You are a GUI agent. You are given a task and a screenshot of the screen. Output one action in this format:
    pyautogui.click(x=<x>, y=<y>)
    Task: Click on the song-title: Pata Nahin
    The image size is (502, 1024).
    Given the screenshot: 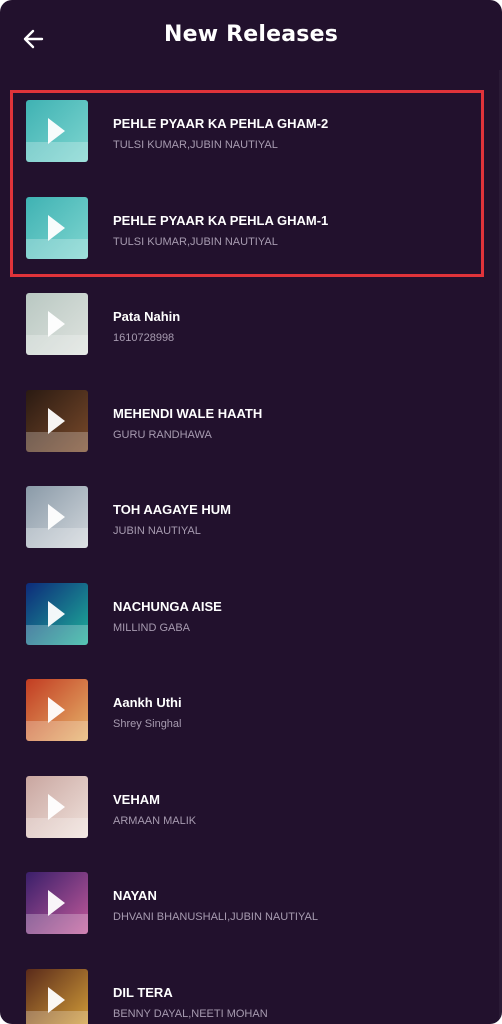 What is the action you would take?
    pyautogui.click(x=147, y=316)
    